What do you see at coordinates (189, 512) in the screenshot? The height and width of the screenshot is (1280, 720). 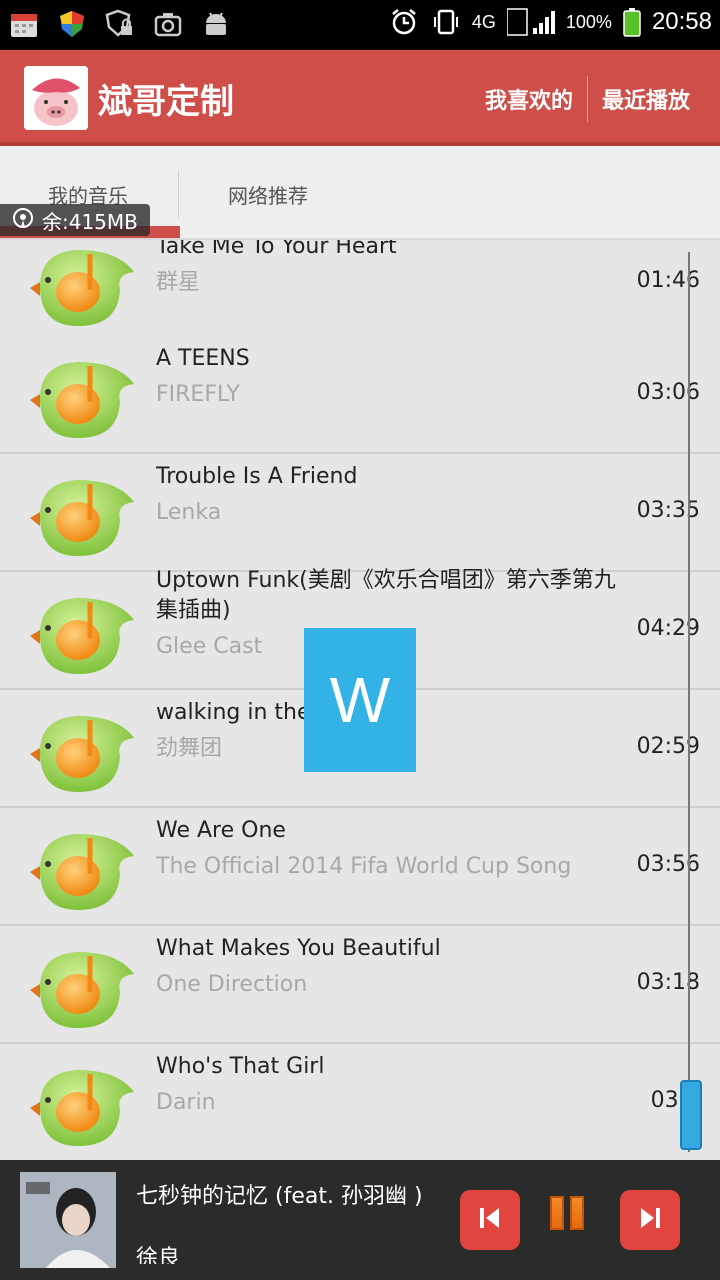 I see `song-artist: Lenka` at bounding box center [189, 512].